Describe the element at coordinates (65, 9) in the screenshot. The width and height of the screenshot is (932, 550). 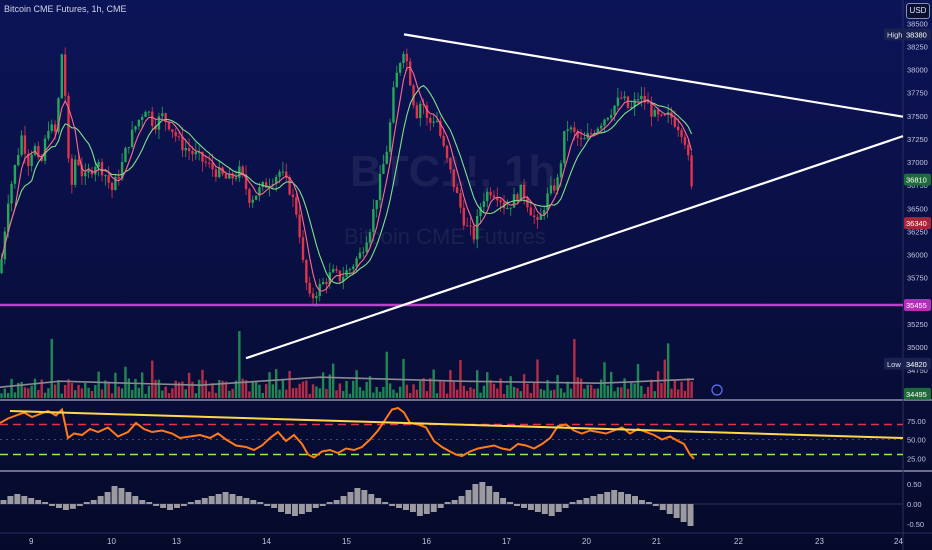
I see `chart-title: Bitcoin CME Futures, 1h, CME` at that location.